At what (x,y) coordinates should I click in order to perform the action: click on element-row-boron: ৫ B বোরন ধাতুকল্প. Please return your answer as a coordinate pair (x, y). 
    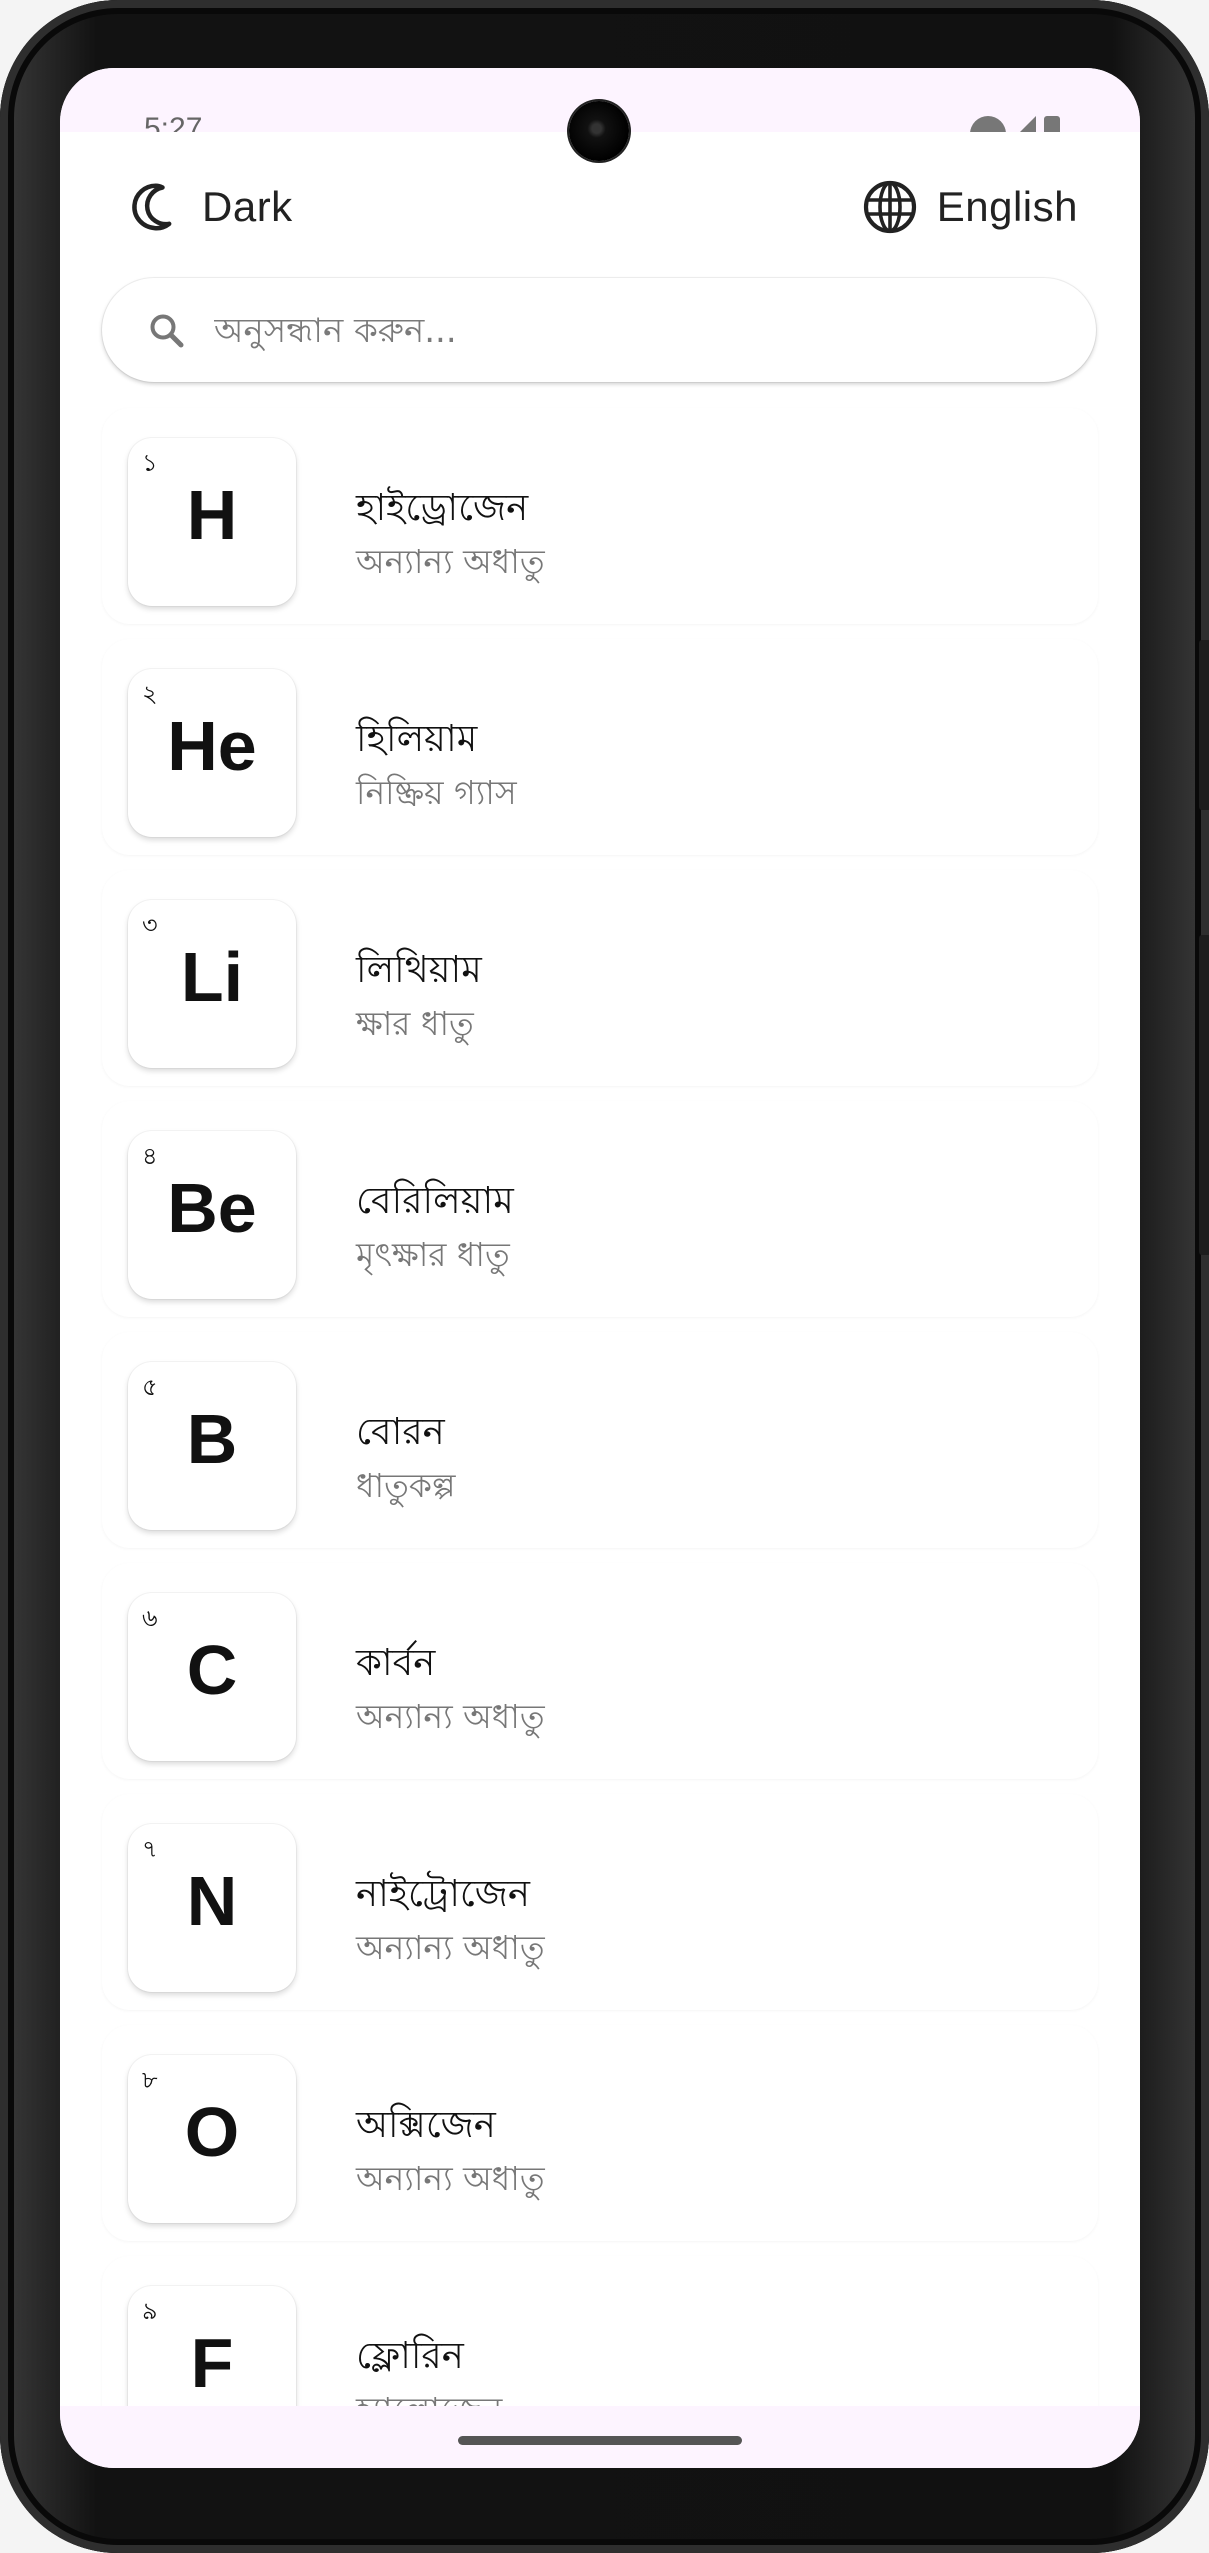
    Looking at the image, I should click on (600, 1440).